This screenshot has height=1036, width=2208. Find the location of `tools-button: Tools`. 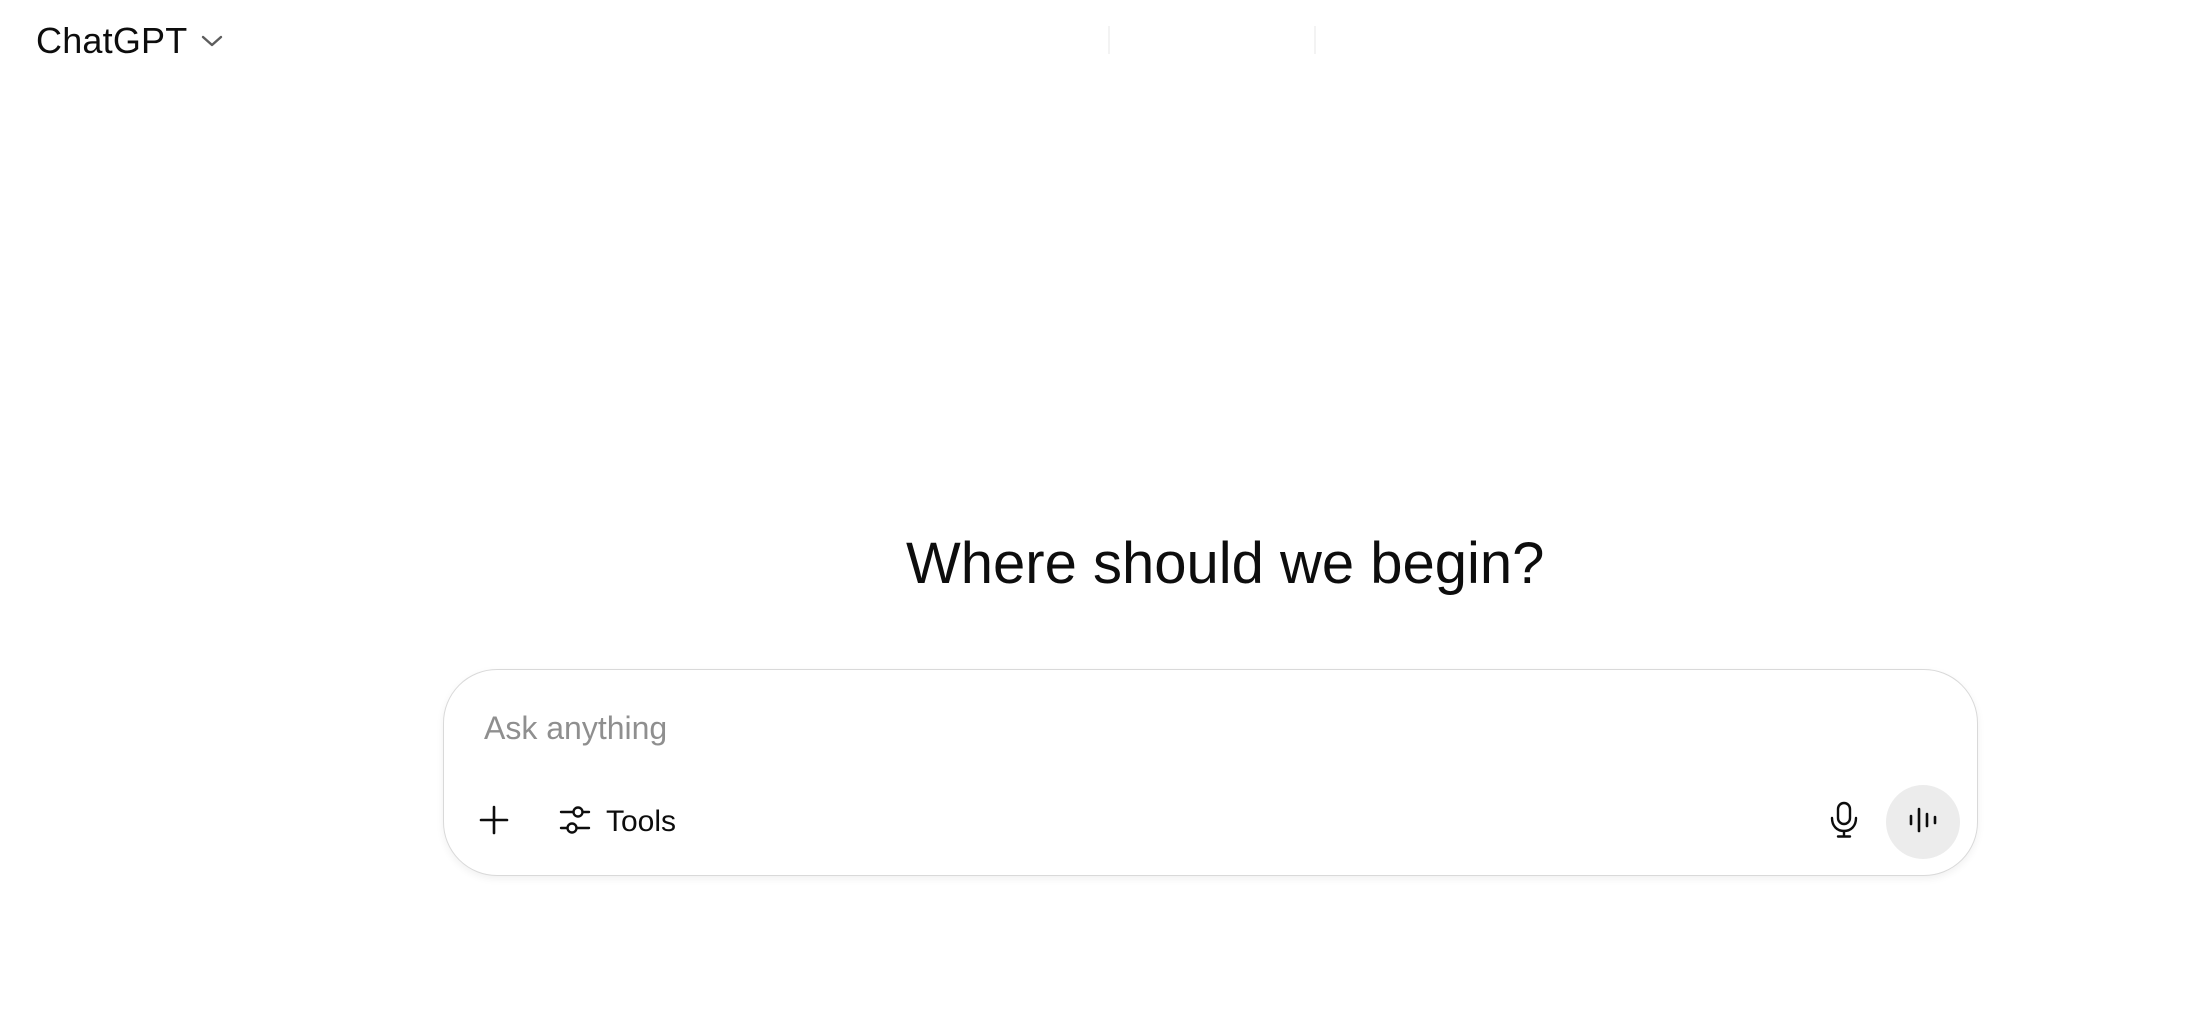

tools-button: Tools is located at coordinates (617, 822).